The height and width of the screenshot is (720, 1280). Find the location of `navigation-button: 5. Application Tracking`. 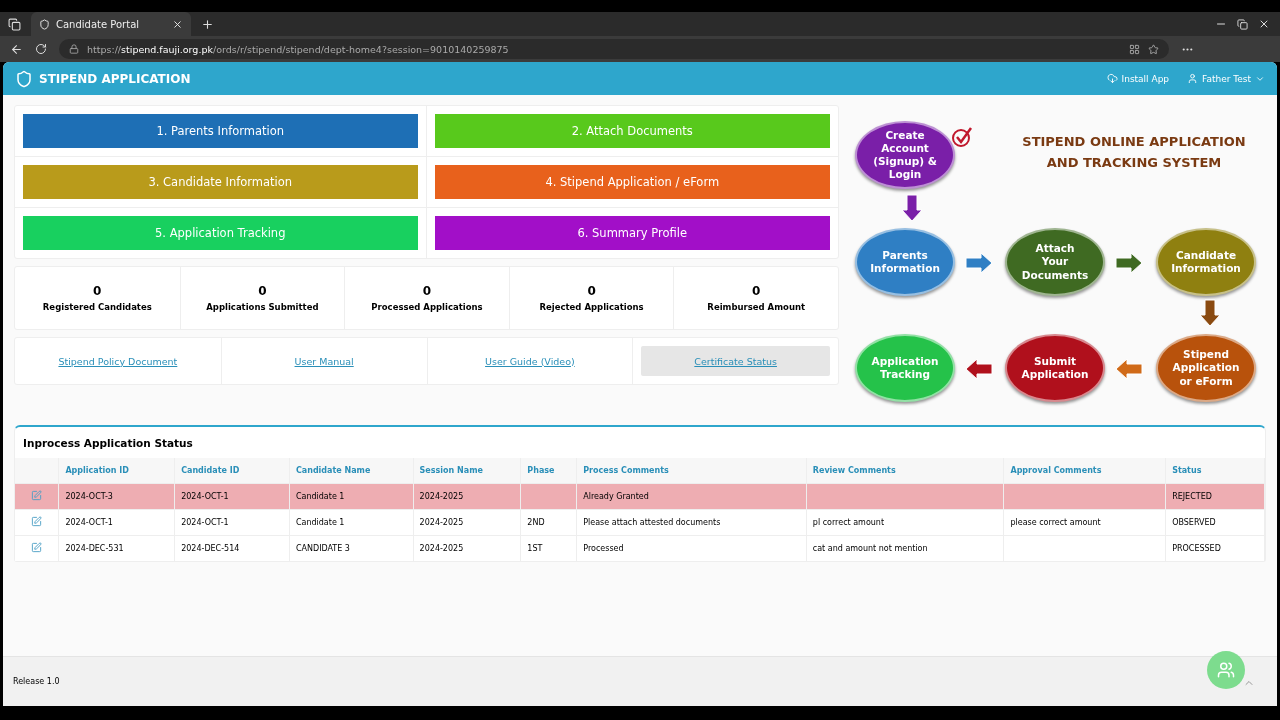

navigation-button: 5. Application Tracking is located at coordinates (220, 233).